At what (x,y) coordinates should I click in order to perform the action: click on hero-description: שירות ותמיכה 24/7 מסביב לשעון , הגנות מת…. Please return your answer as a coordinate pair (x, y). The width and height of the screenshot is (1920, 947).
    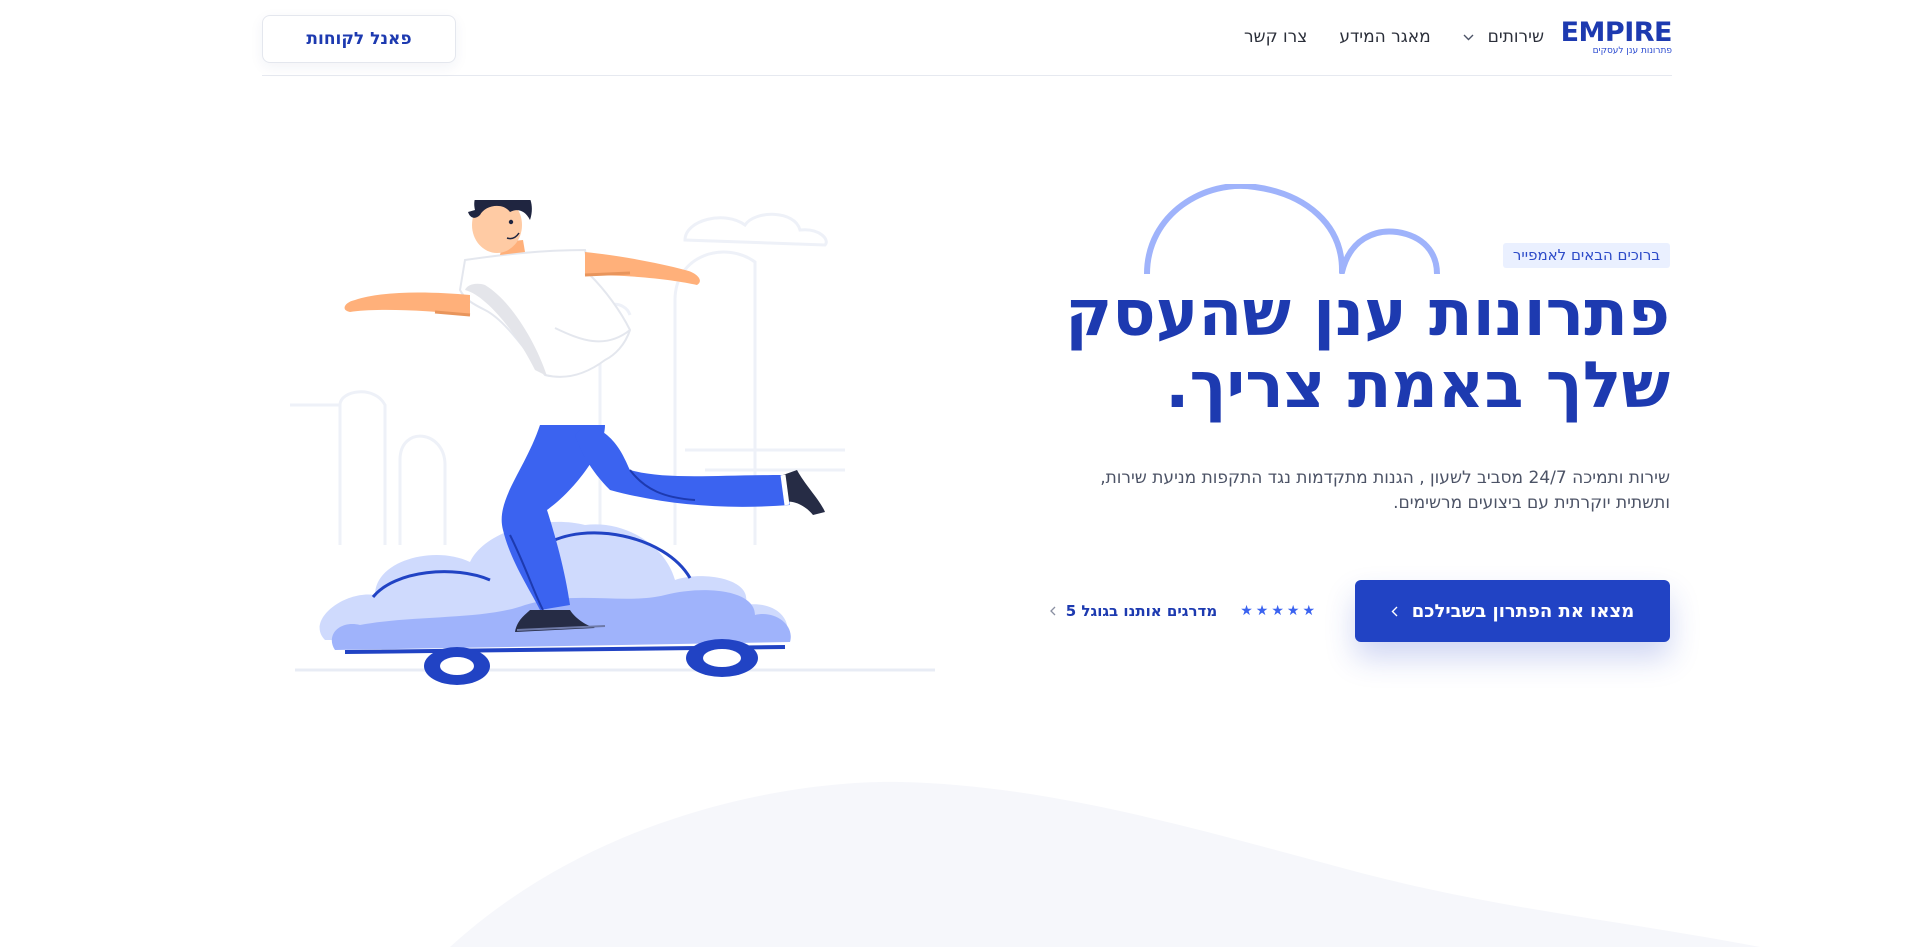
    Looking at the image, I should click on (1385, 490).